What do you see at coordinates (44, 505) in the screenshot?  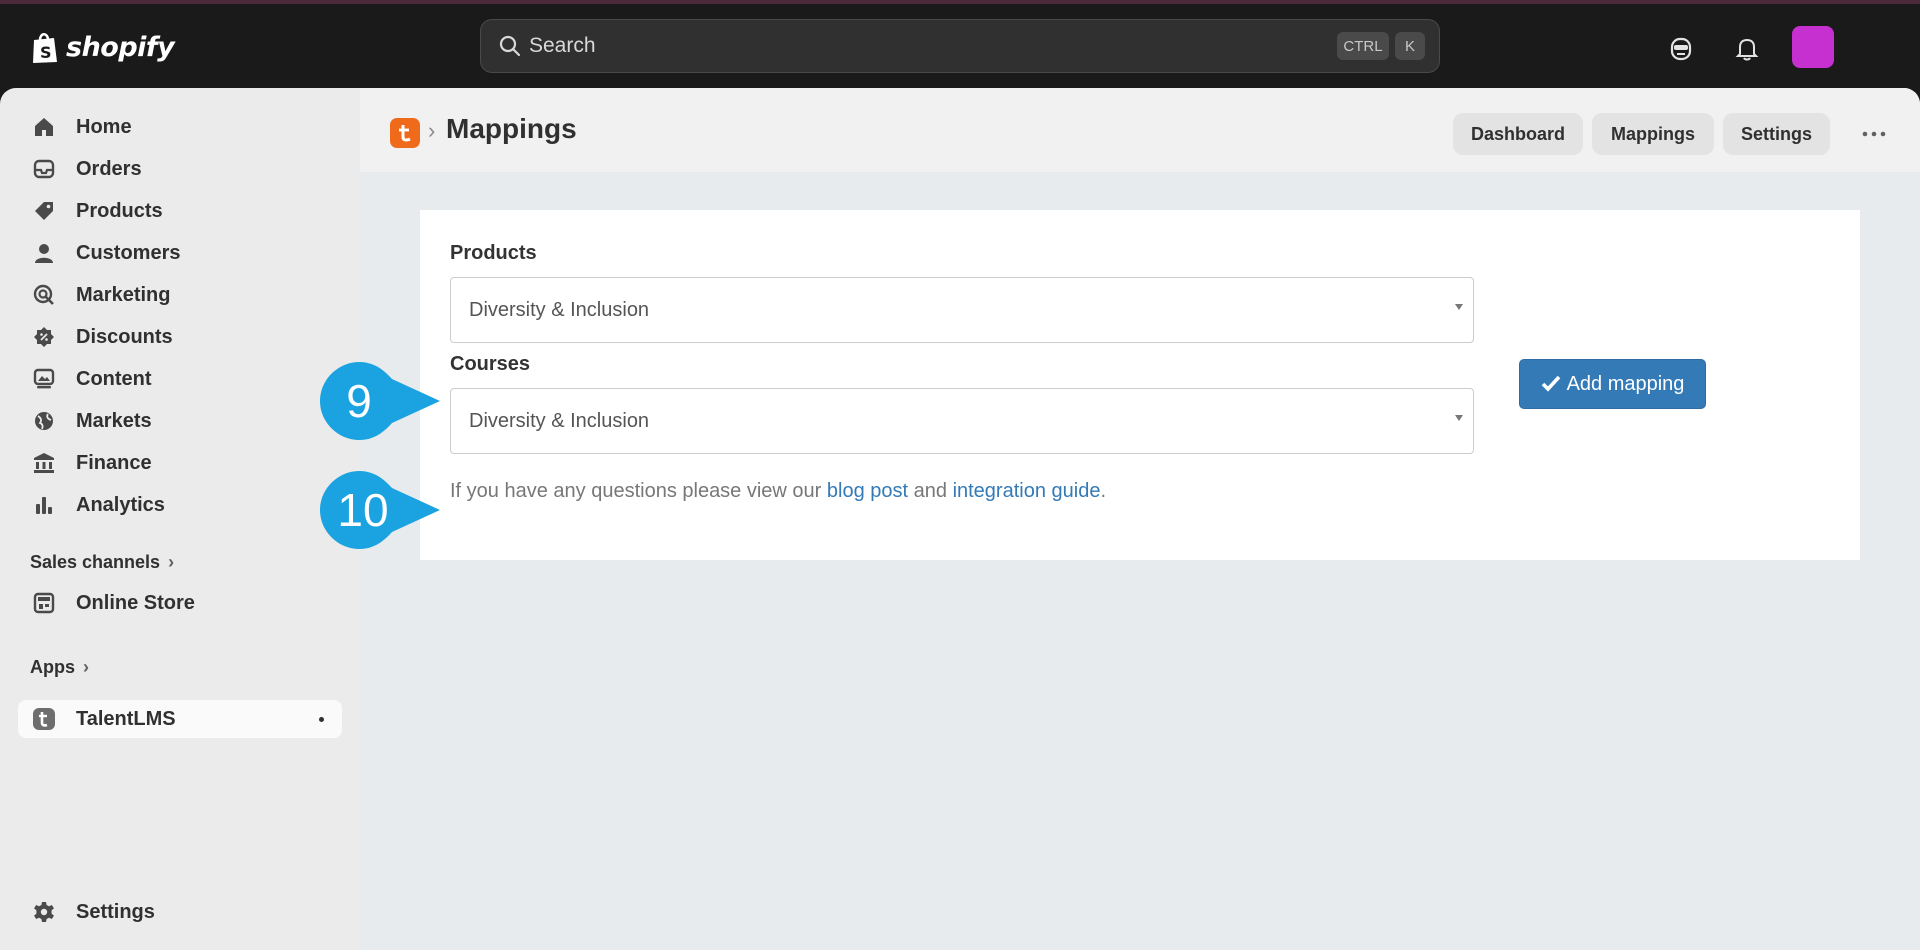 I see `bar-chart-icon` at bounding box center [44, 505].